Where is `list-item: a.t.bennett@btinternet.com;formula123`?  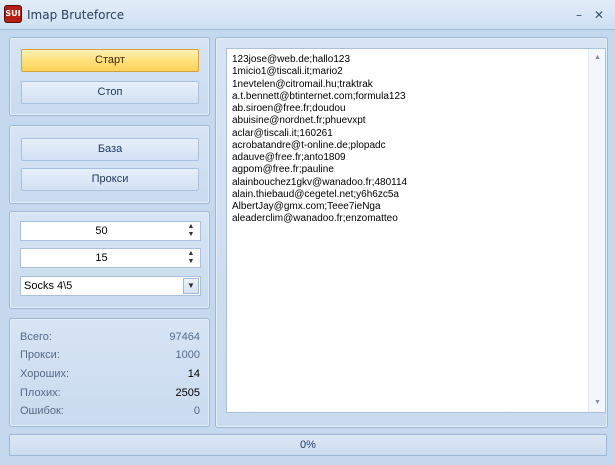
list-item: a.t.bennett@btinternet.com;formula123 is located at coordinates (319, 96).